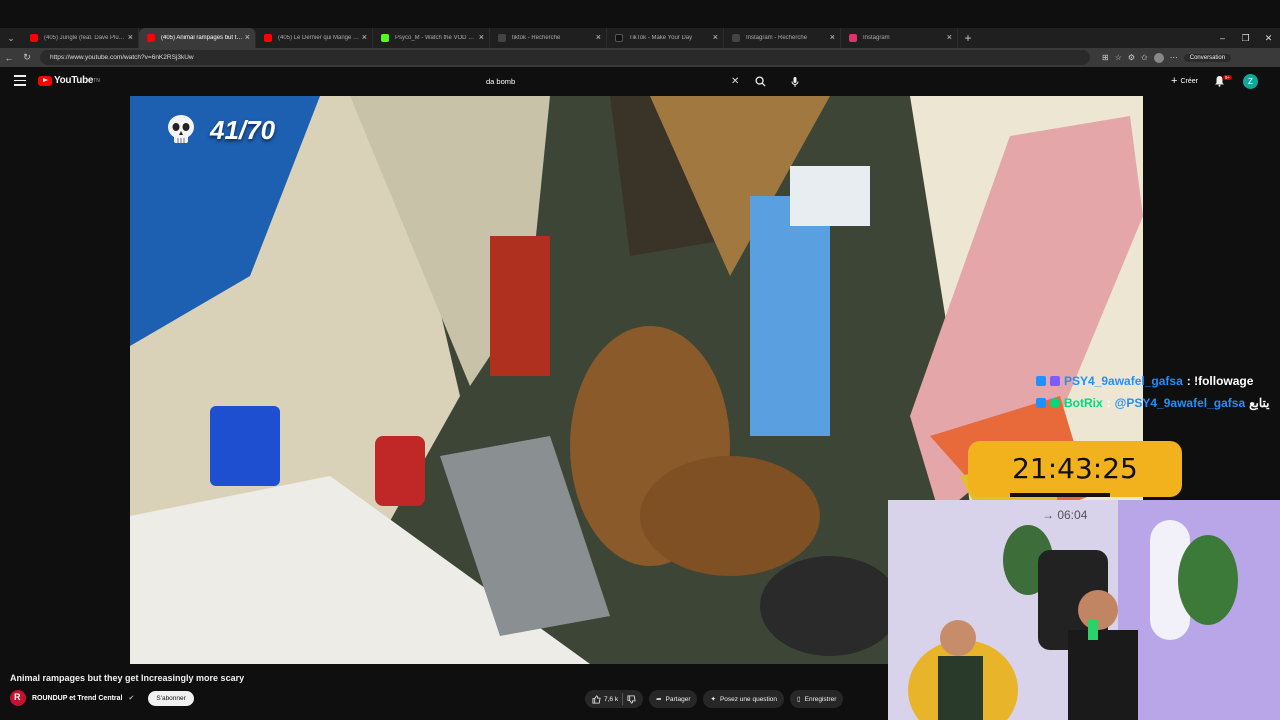 The image size is (1280, 720). Describe the element at coordinates (502, 38) in the screenshot. I see `search-favicon-icon` at that location.